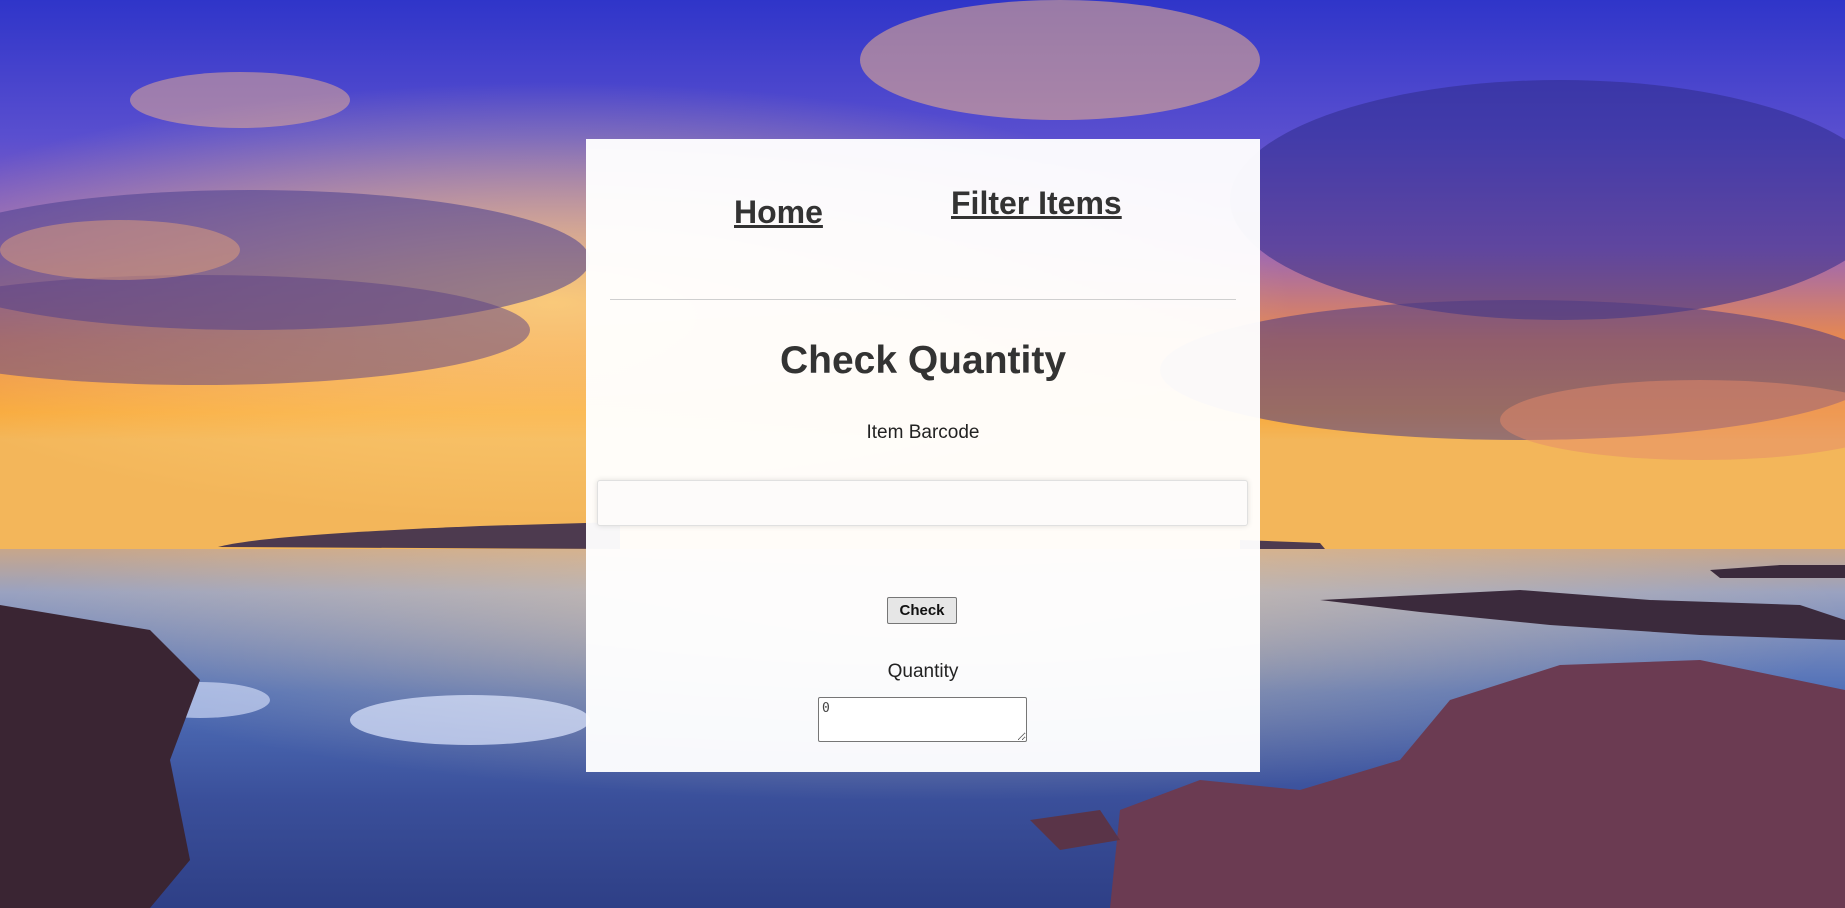  Describe the element at coordinates (923, 360) in the screenshot. I see `page-title: Check Quantity` at that location.